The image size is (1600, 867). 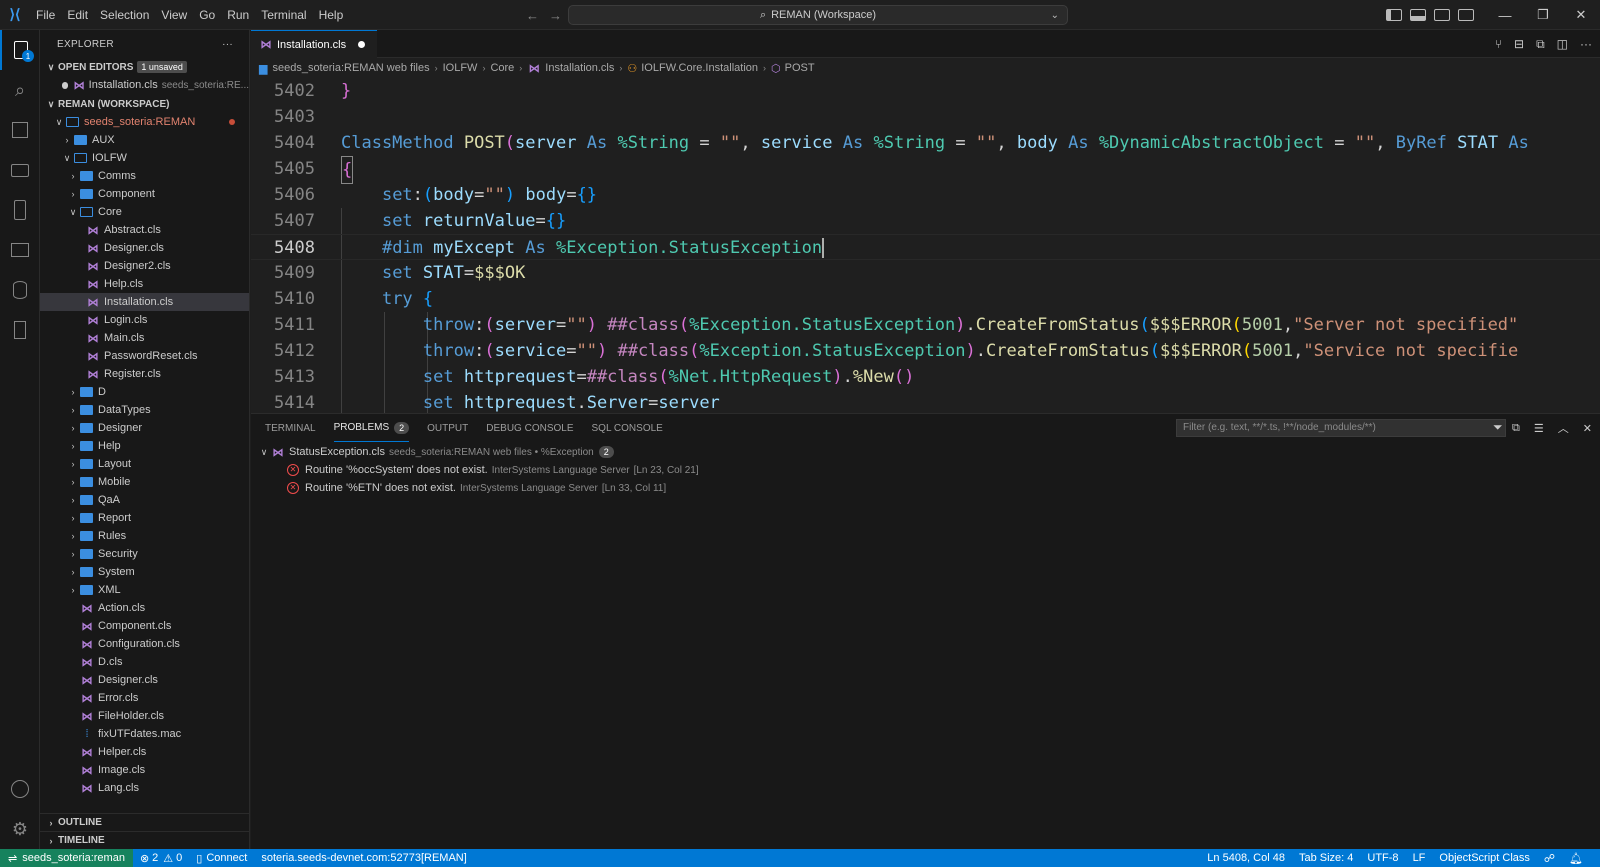 I want to click on code-line: 5409 set STAT=$$$OK, so click(x=925, y=273).